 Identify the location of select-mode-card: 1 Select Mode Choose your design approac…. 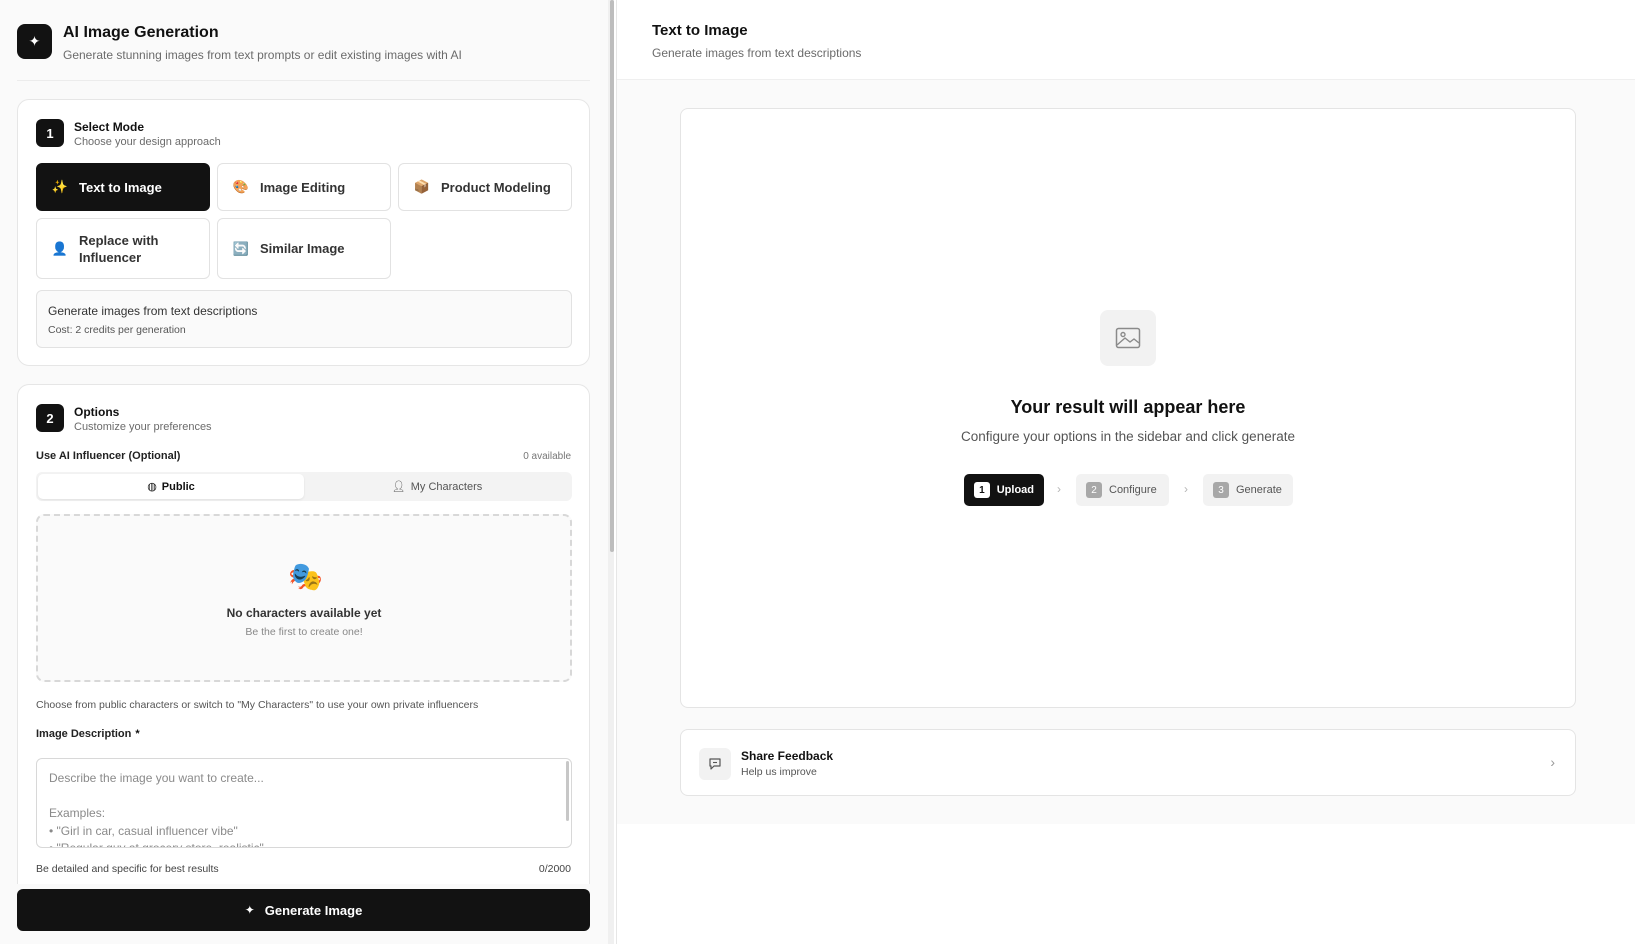
(303, 232).